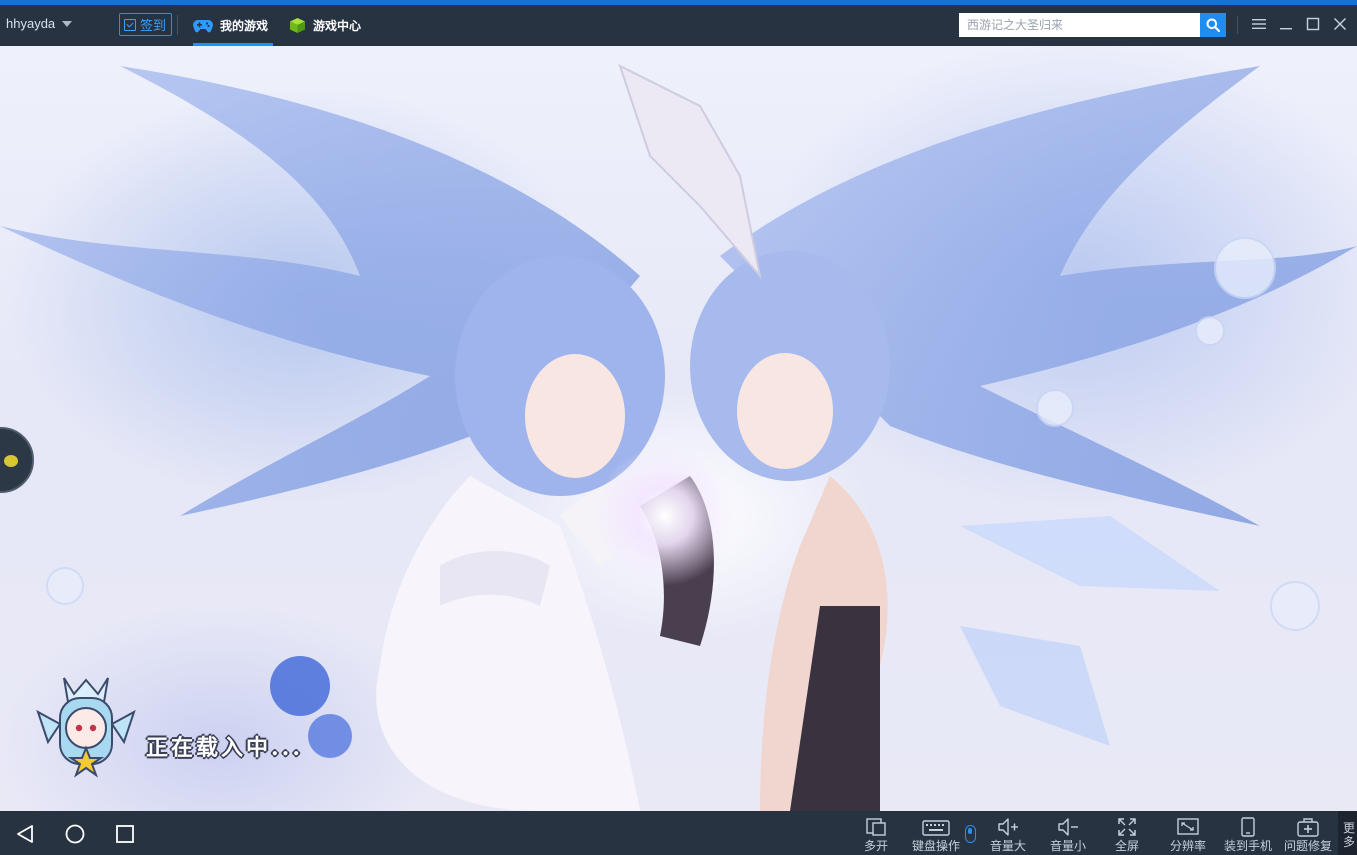 This screenshot has height=855, width=1357. Describe the element at coordinates (1286, 29) in the screenshot. I see `minimize-icon` at that location.